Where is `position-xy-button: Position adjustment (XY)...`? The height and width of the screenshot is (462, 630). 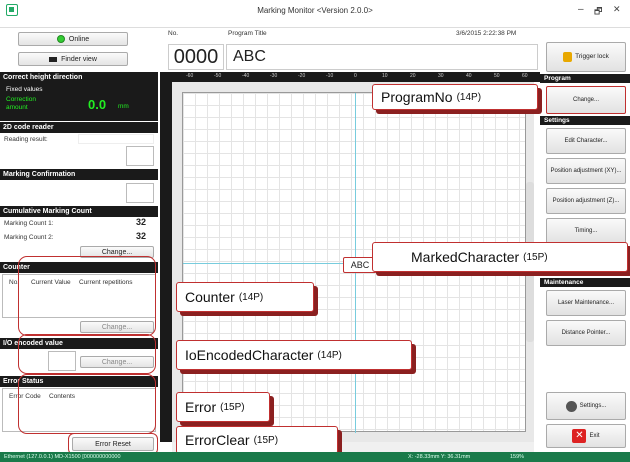 position-xy-button: Position adjustment (XY)... is located at coordinates (586, 171).